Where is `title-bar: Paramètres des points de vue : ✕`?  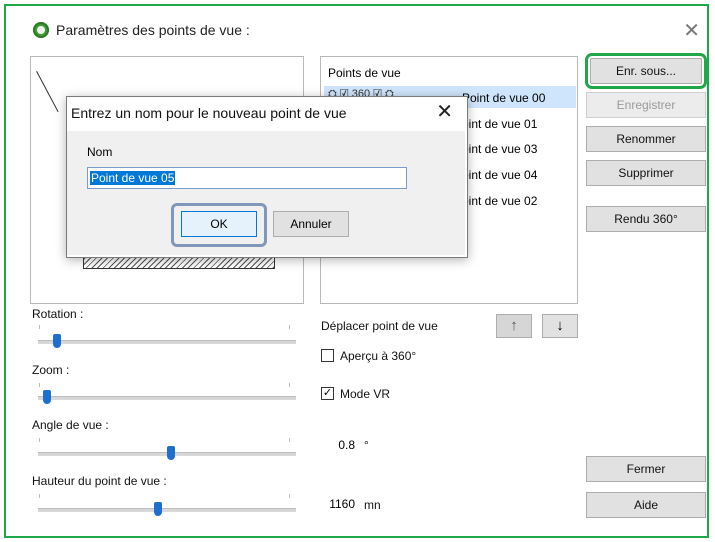
title-bar: Paramètres des points de vue : ✕ is located at coordinates (365, 30).